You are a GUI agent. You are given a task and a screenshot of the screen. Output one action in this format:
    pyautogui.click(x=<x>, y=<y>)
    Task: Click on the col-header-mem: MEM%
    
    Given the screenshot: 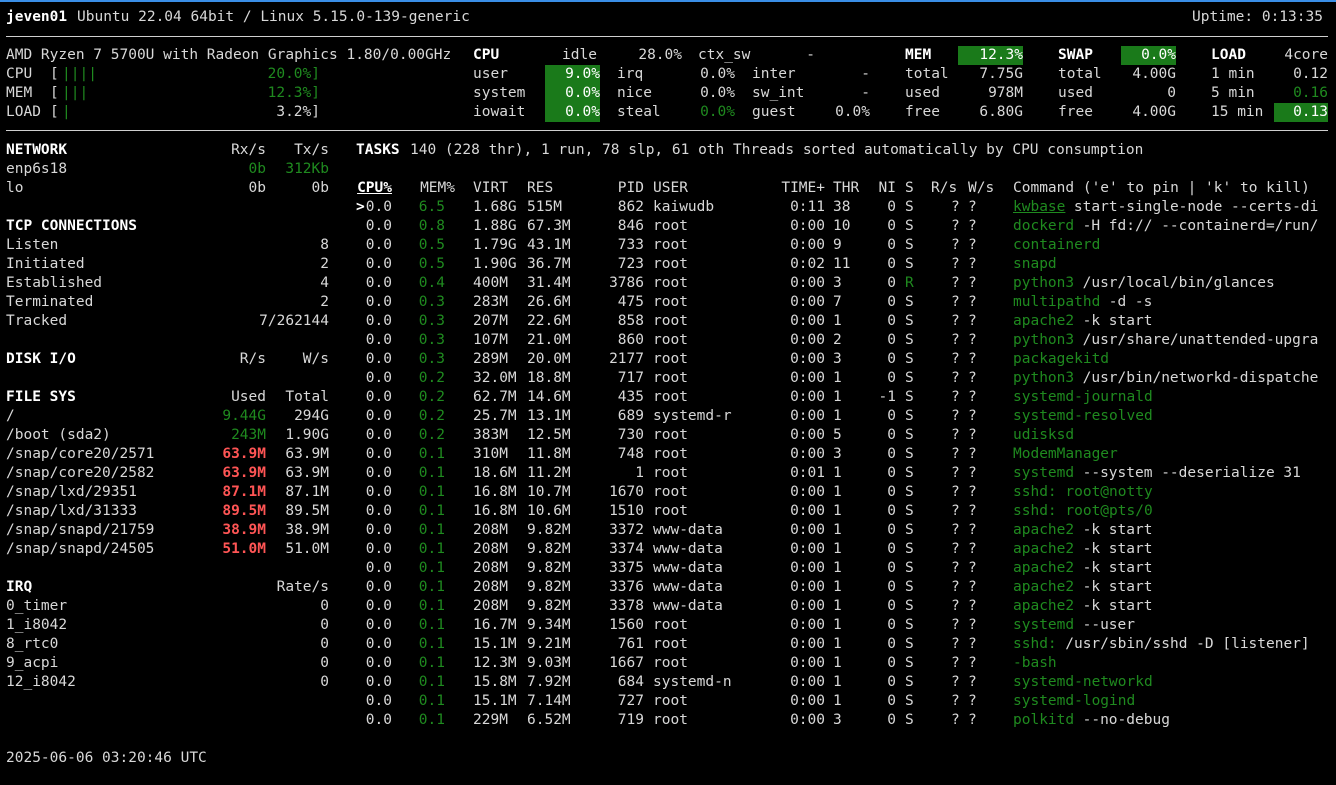 What is the action you would take?
    pyautogui.click(x=432, y=188)
    